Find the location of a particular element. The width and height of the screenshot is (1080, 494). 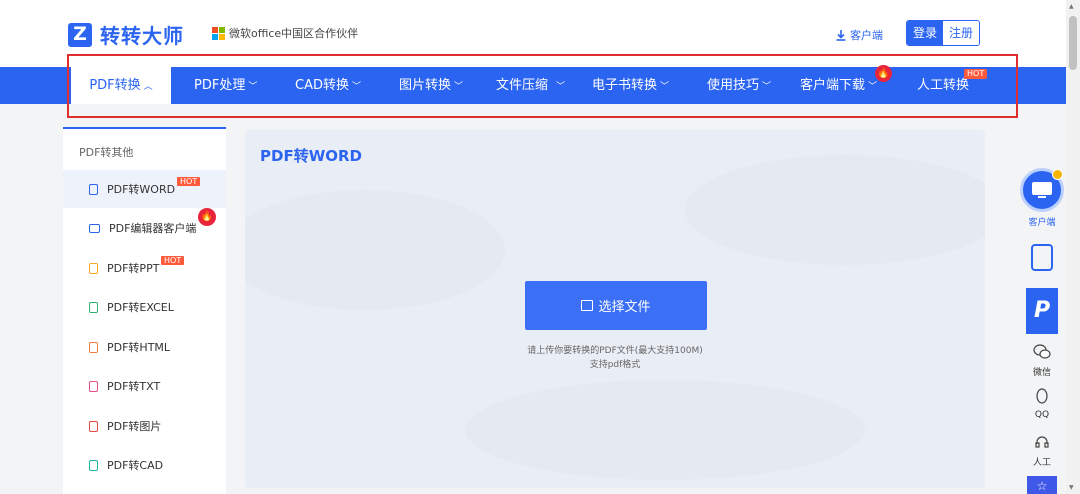

nav-item-file-compress: 文件压缩 ﹀ is located at coordinates (530, 85).